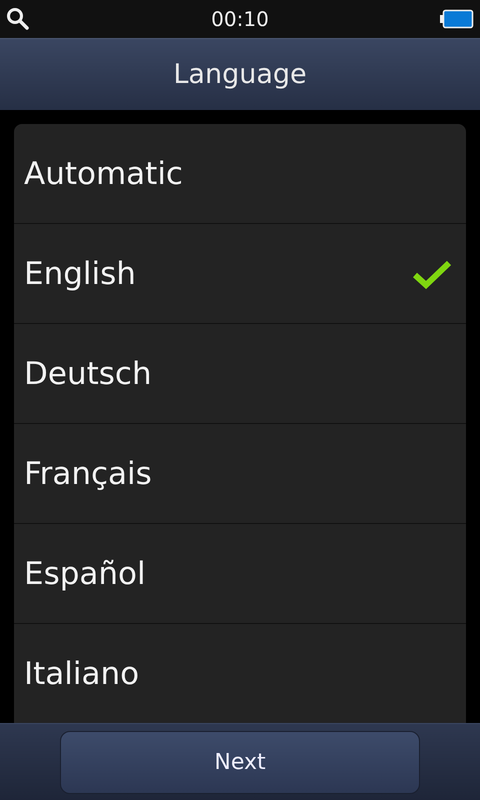  I want to click on status-time: 00:10, so click(240, 19).